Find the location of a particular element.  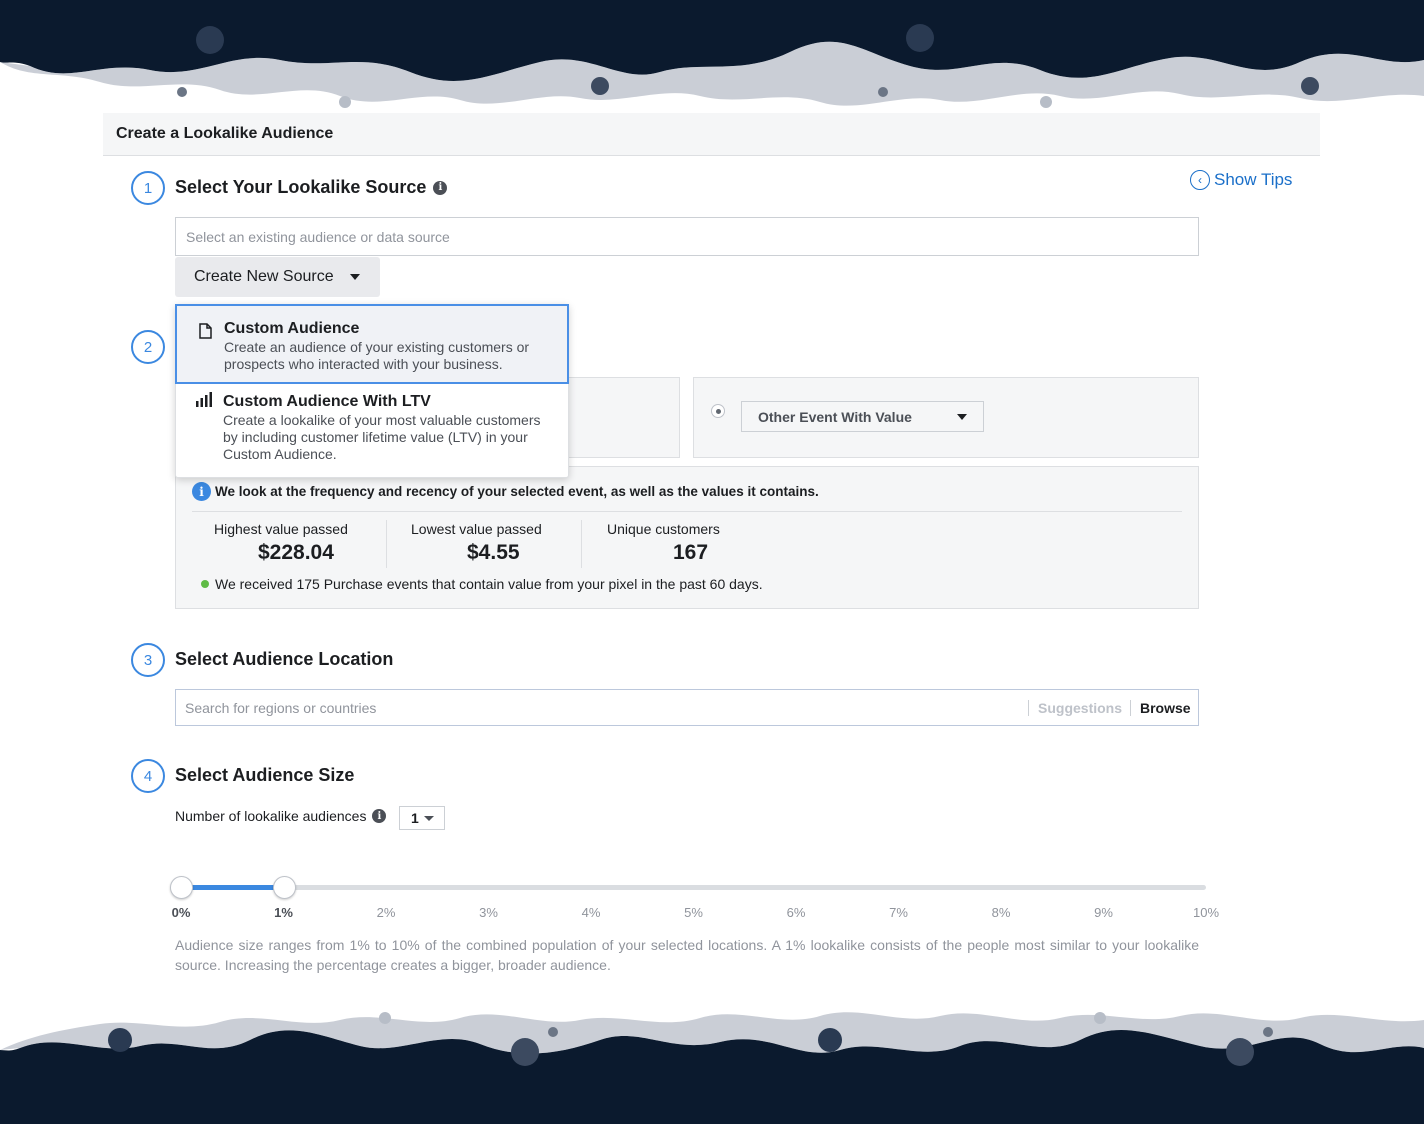

stat-label: Highest value passed is located at coordinates (281, 529).